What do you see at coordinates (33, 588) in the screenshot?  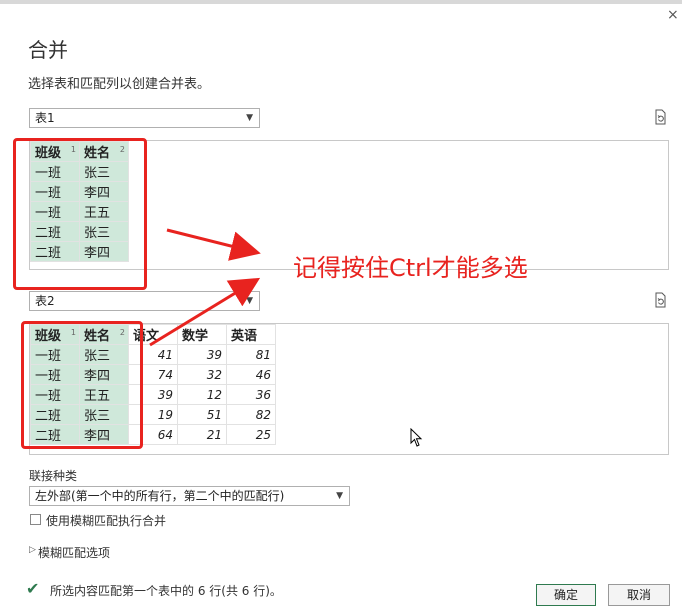 I see `checkmark-icon: ✔` at bounding box center [33, 588].